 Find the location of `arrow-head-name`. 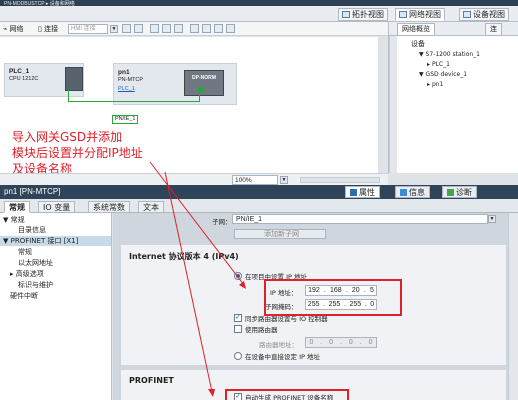

arrow-head-name is located at coordinates (211, 393).